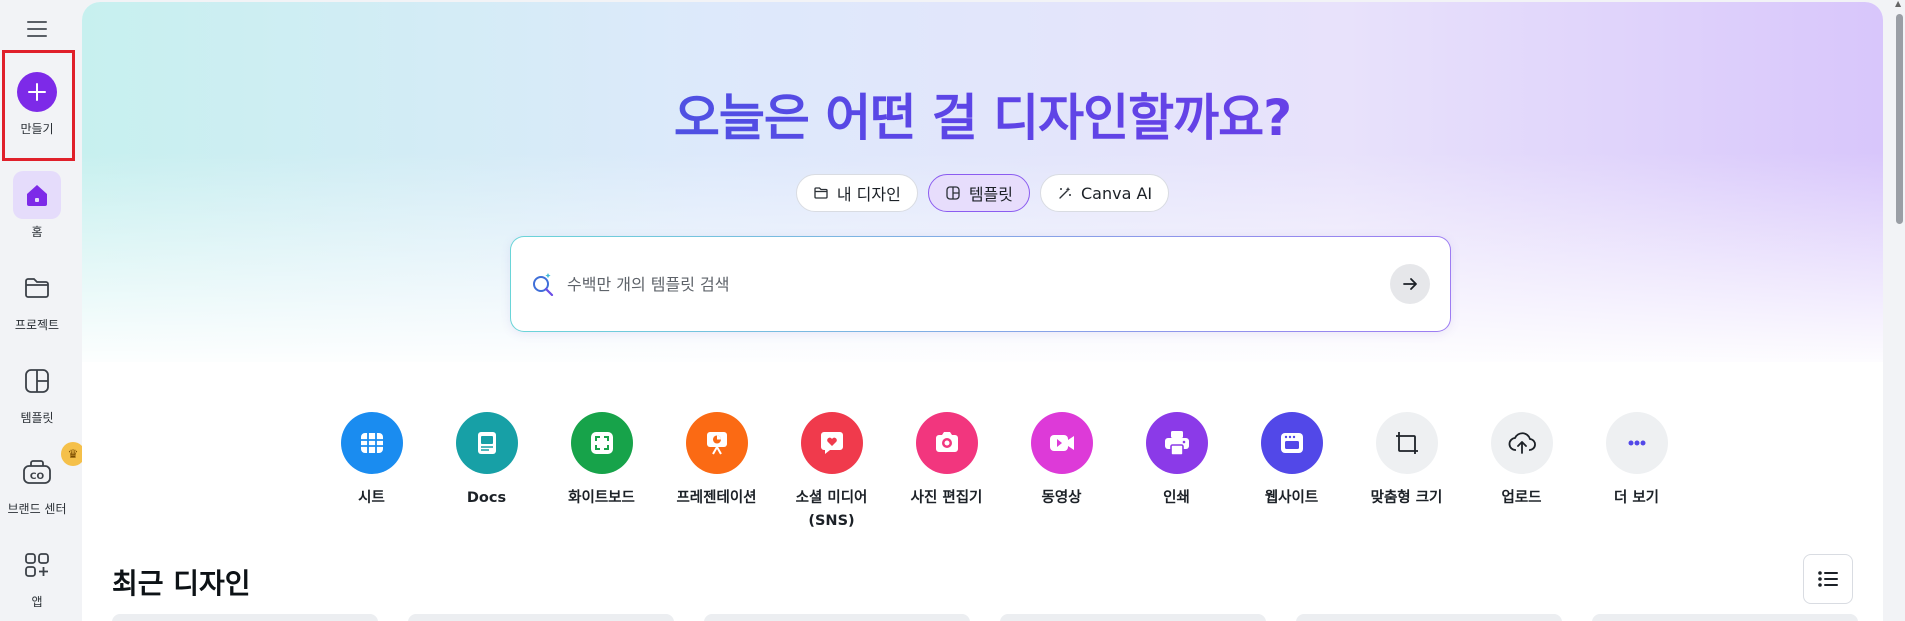 Image resolution: width=1905 pixels, height=621 pixels. Describe the element at coordinates (982, 114) in the screenshot. I see `page-title: 오늘은 어떤 걸 디자인할까요?` at that location.